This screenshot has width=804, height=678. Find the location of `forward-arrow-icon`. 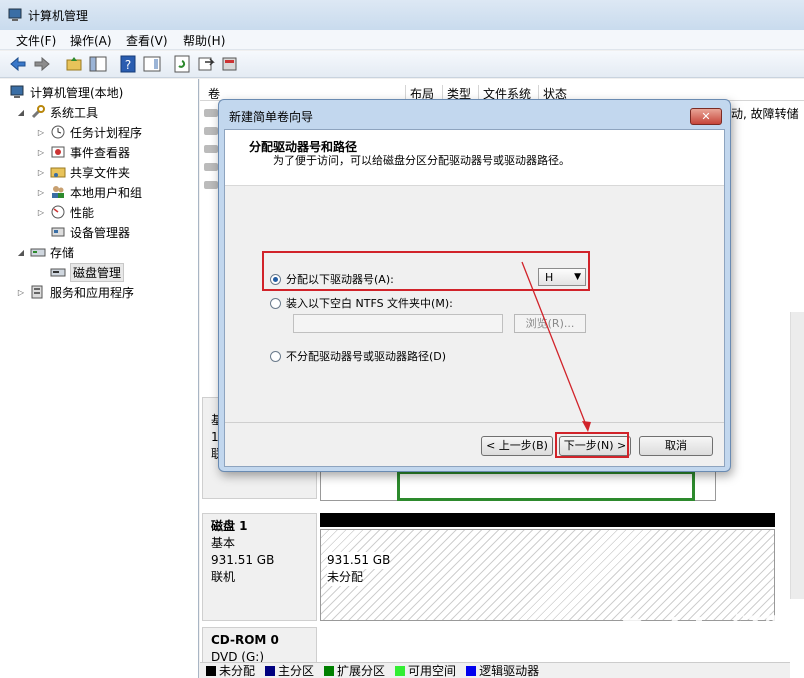

forward-arrow-icon is located at coordinates (42, 64).